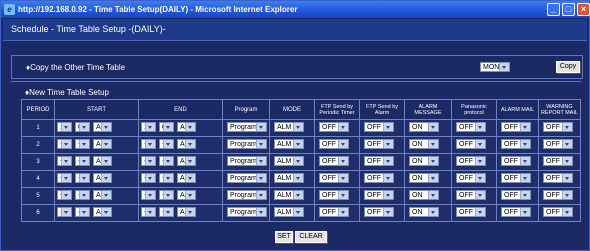  Describe the element at coordinates (553, 9) in the screenshot. I see `minimize-button: _` at that location.